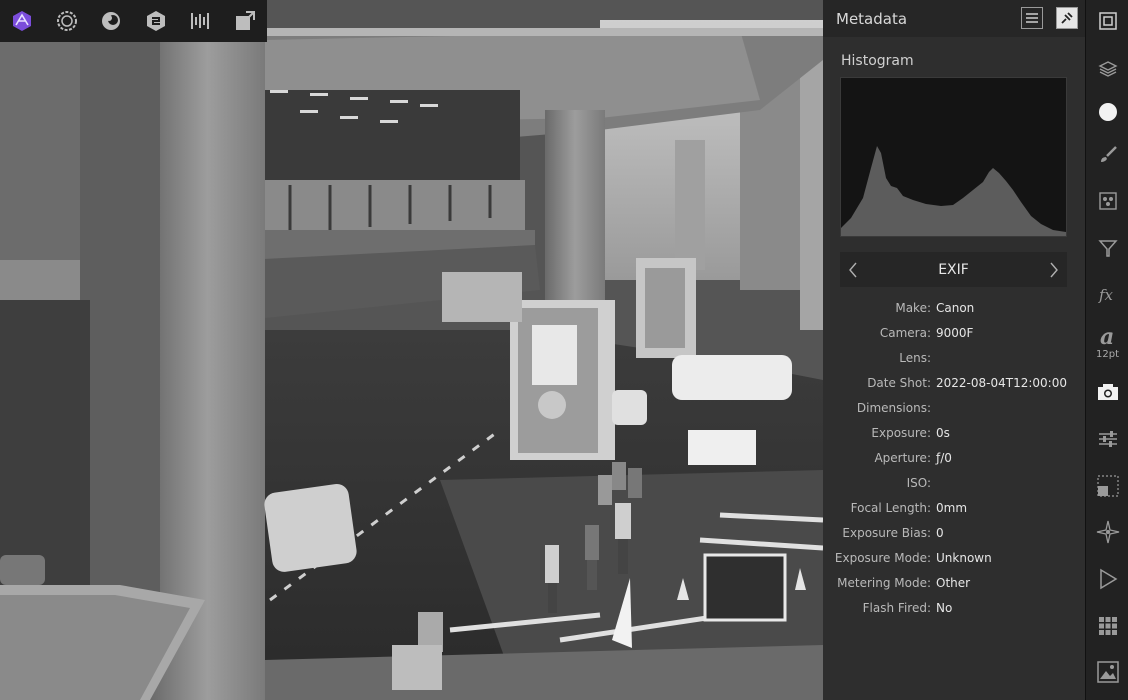  I want to click on exif-row-metering-mode: Metering Mode: Other, so click(954, 584).